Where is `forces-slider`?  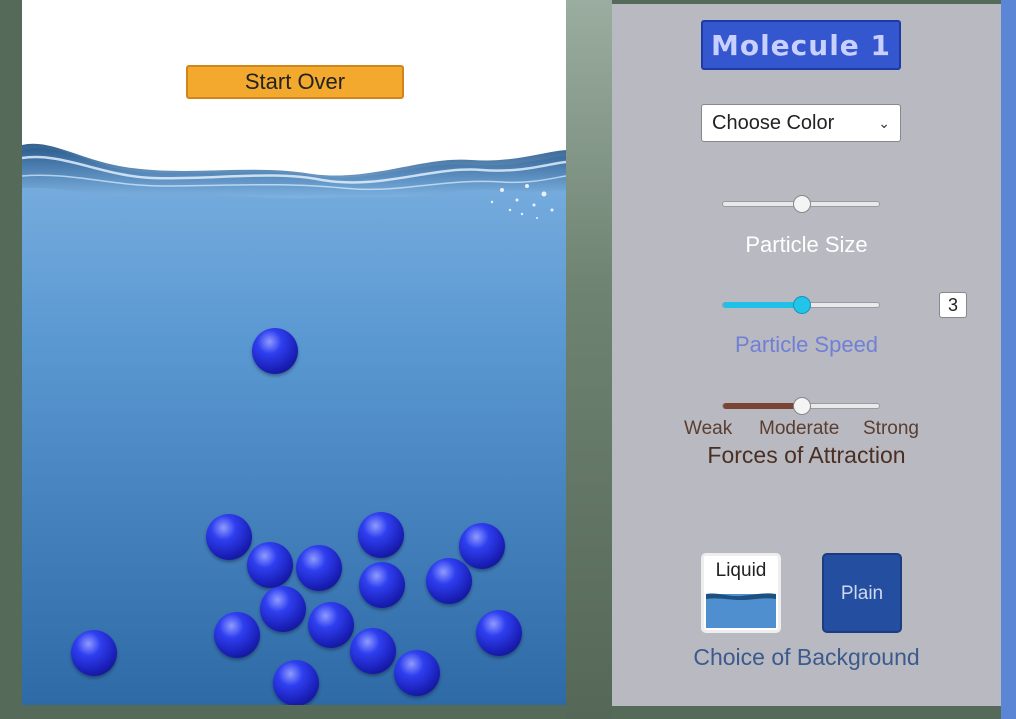 forces-slider is located at coordinates (801, 406).